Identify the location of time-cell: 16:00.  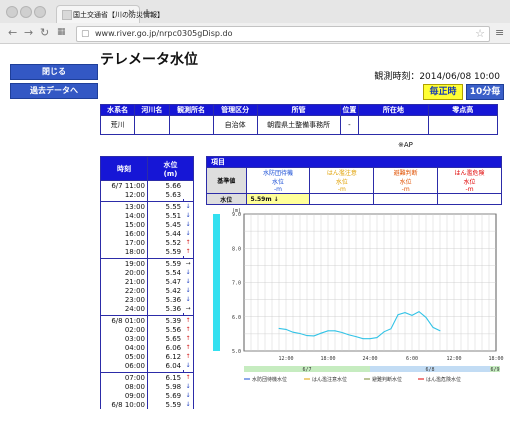
(124, 233).